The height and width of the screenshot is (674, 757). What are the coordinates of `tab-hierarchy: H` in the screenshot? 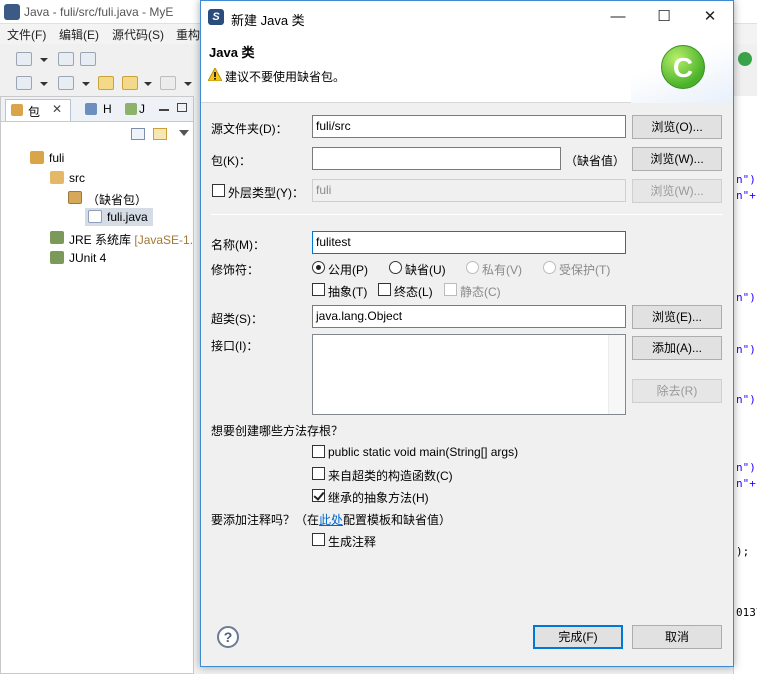 It's located at (98, 110).